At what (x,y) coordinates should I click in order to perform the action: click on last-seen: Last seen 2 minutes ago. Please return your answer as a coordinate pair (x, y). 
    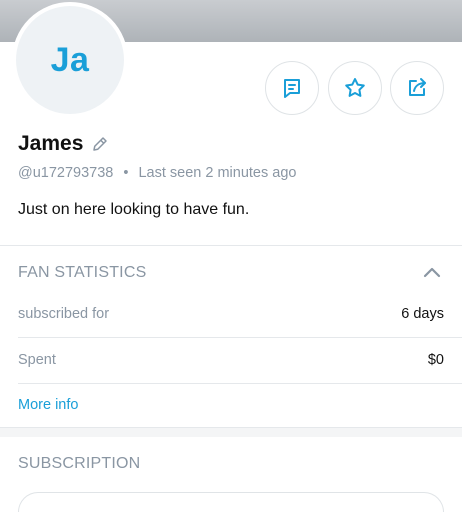
    Looking at the image, I should click on (217, 173).